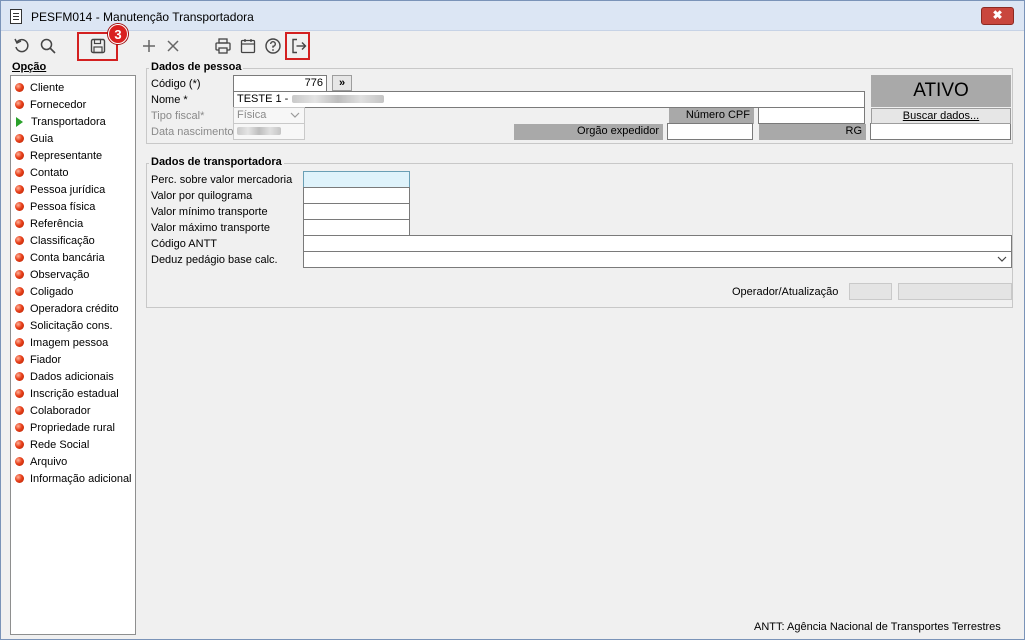 The image size is (1025, 640). Describe the element at coordinates (39, 87) in the screenshot. I see `sidebar-item: Cliente` at that location.